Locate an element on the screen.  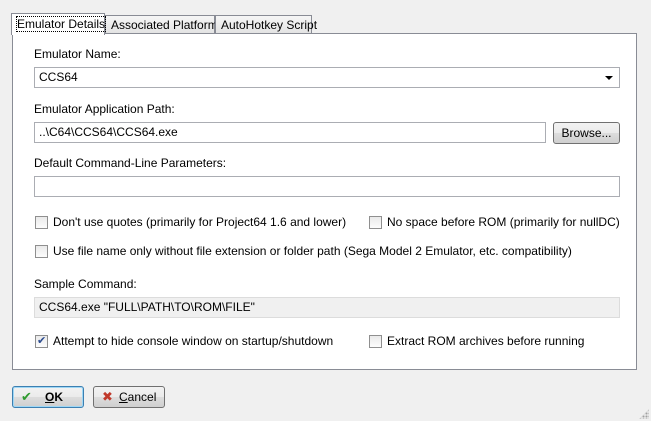
sample-command-label: Sample Command: is located at coordinates (85, 284).